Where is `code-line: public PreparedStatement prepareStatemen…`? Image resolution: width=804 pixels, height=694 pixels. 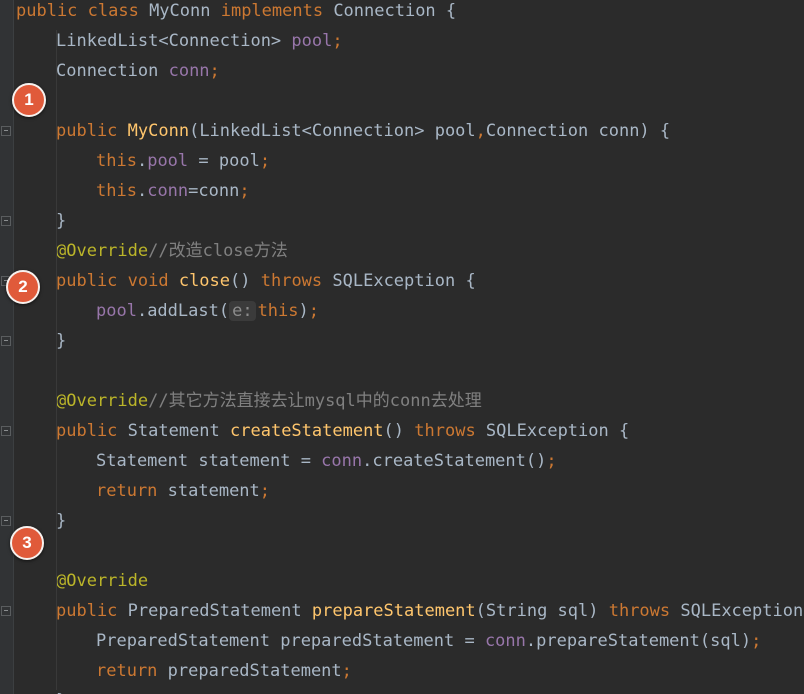 code-line: public PreparedStatement prepareStatemen… is located at coordinates (430, 615).